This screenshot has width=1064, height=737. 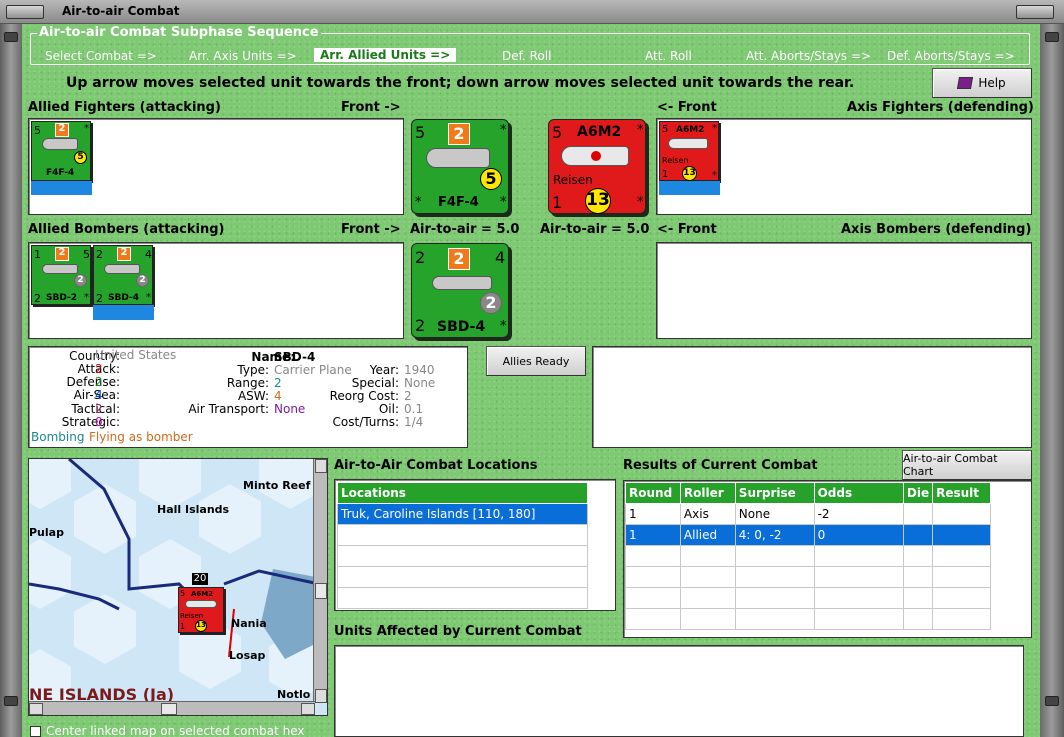 I want to click on map-unit-a6m2: 5 A6M2 Reisen 1 13, so click(x=201, y=610).